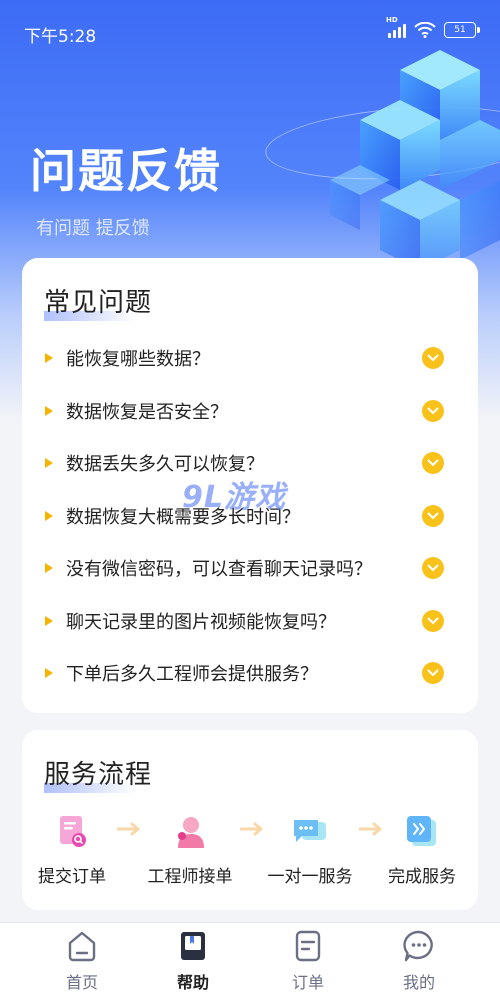  I want to click on faq-question: 聊天记录里的图片视频能恢复吗？, so click(201, 622).